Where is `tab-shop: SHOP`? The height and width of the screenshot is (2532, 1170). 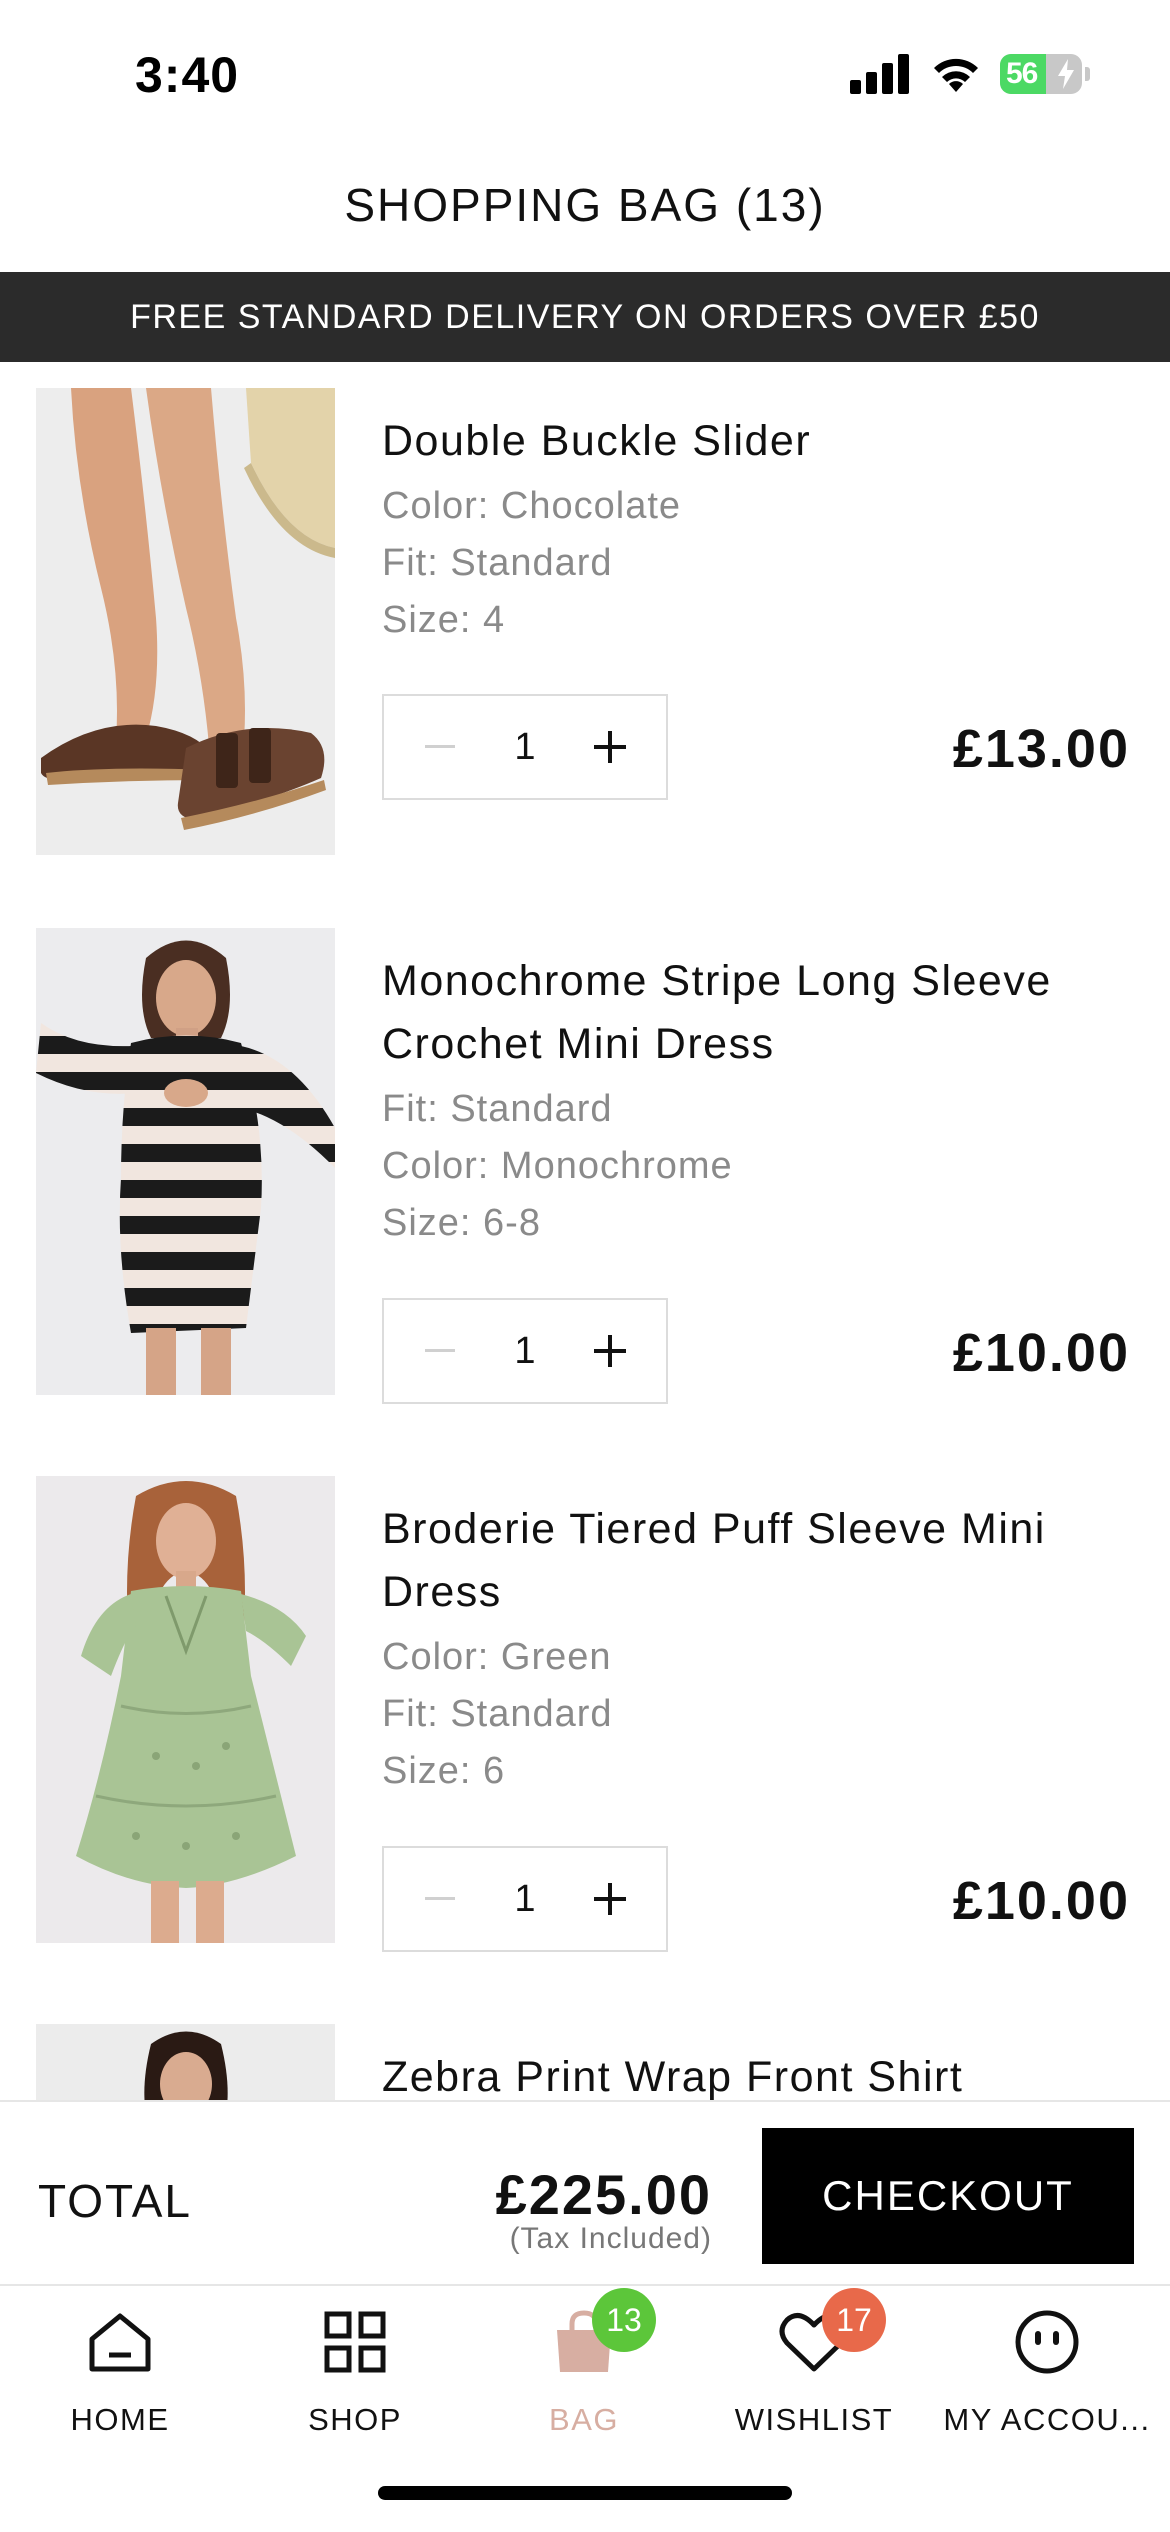 tab-shop: SHOP is located at coordinates (355, 2363).